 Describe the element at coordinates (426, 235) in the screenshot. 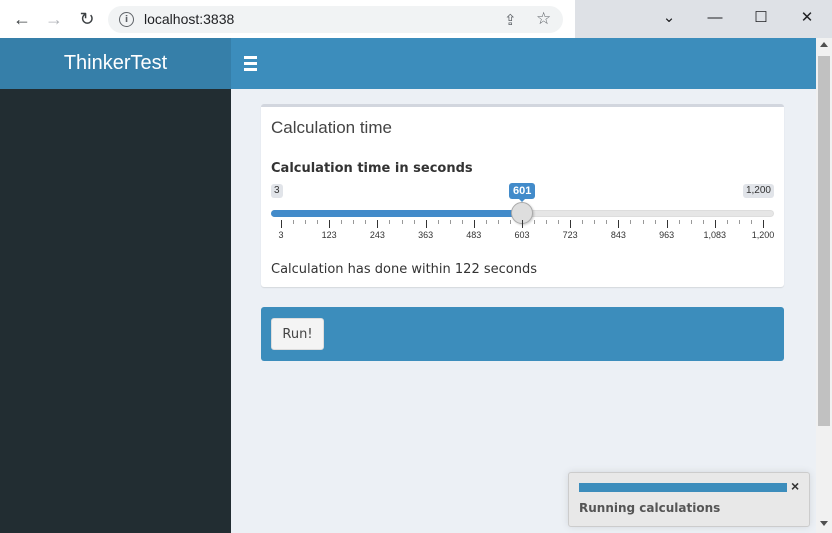

I see `slider-tick-label: 363` at that location.